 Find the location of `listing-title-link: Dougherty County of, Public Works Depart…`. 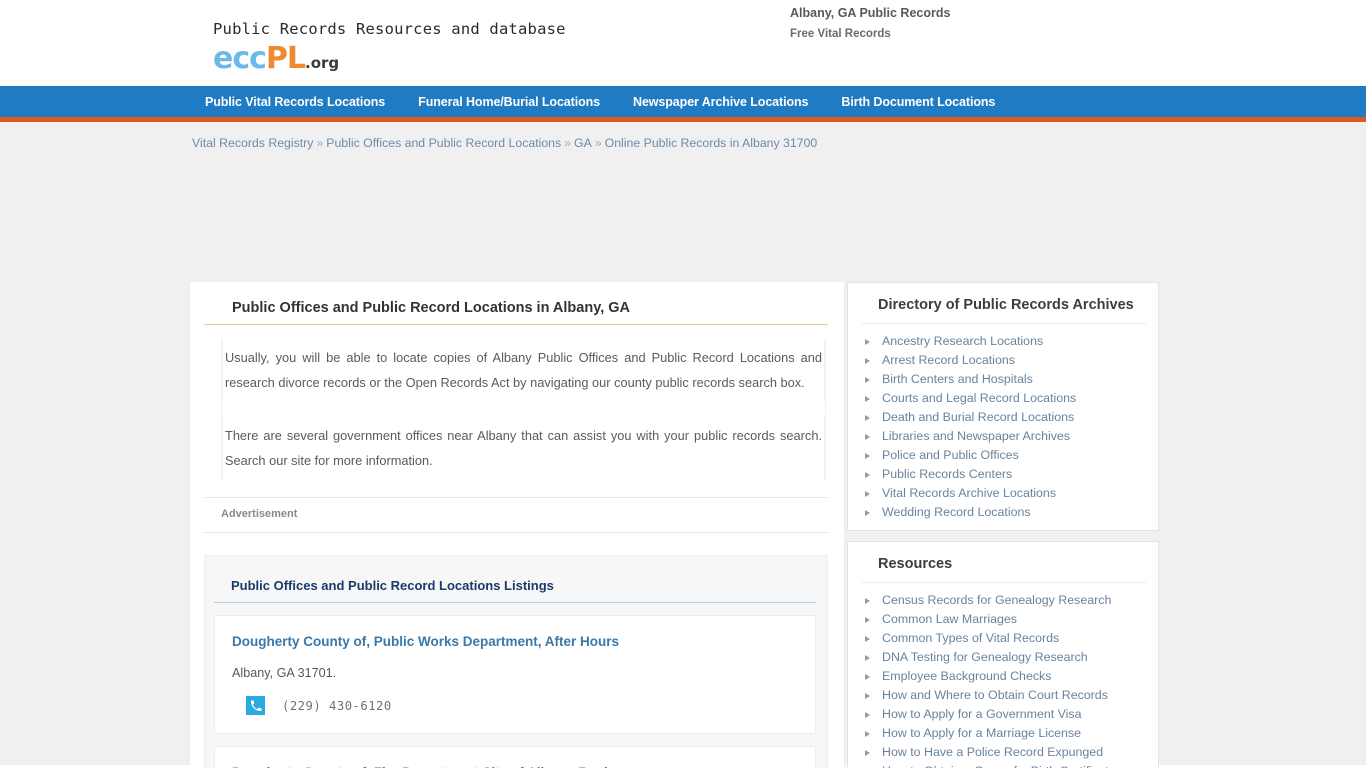

listing-title-link: Dougherty County of, Public Works Depart… is located at coordinates (515, 642).